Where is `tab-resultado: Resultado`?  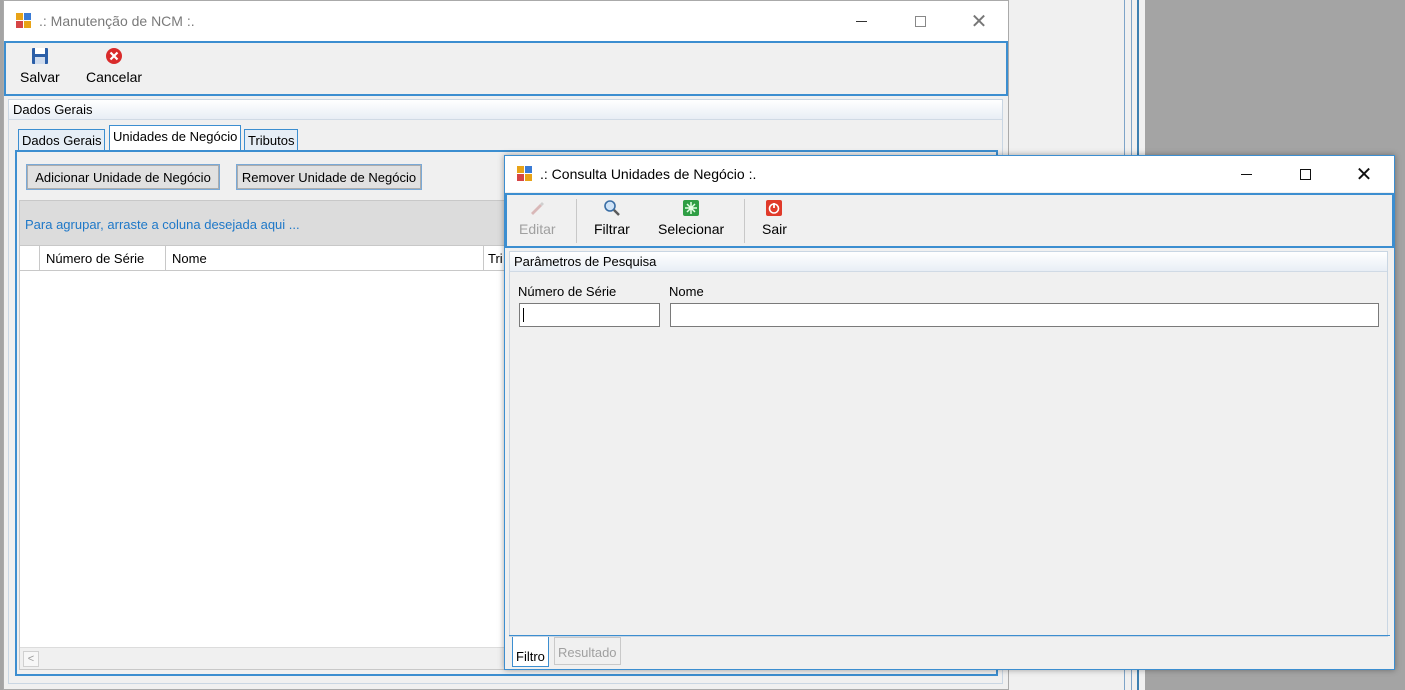 tab-resultado: Resultado is located at coordinates (587, 651).